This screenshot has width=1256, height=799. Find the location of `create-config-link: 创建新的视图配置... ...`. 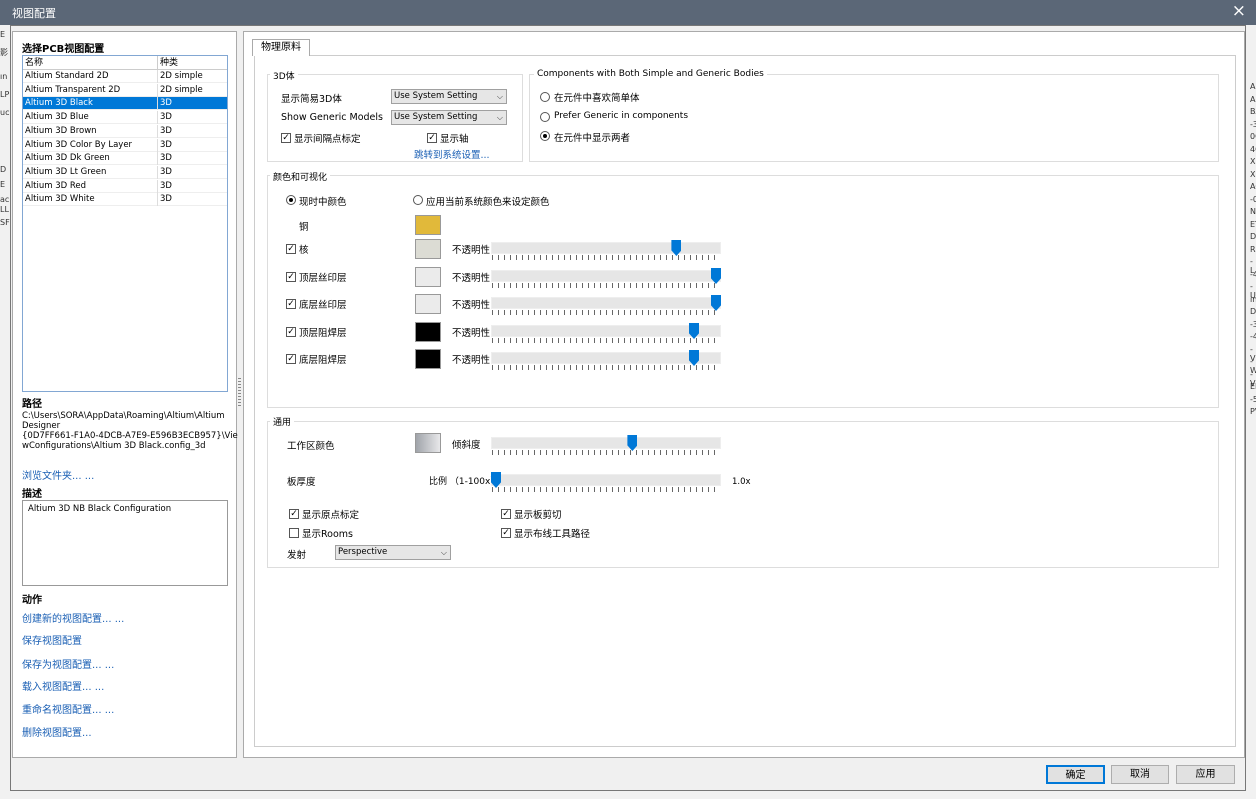

create-config-link: 创建新的视图配置... ... is located at coordinates (73, 617).